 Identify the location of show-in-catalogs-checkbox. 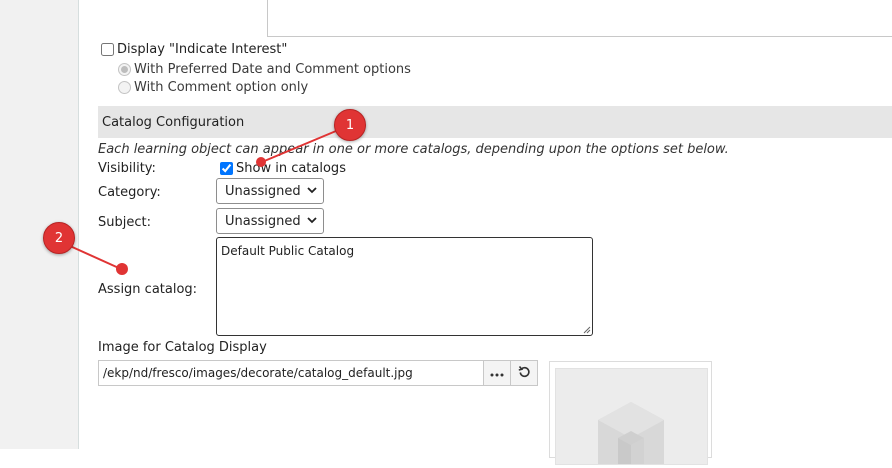
(226, 168).